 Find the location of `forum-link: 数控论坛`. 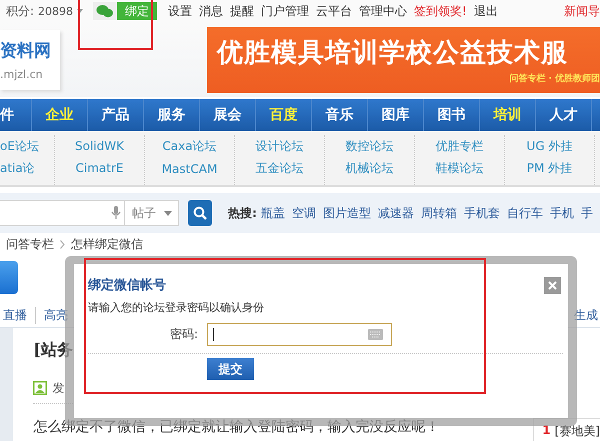

forum-link: 数控论坛 is located at coordinates (370, 146).